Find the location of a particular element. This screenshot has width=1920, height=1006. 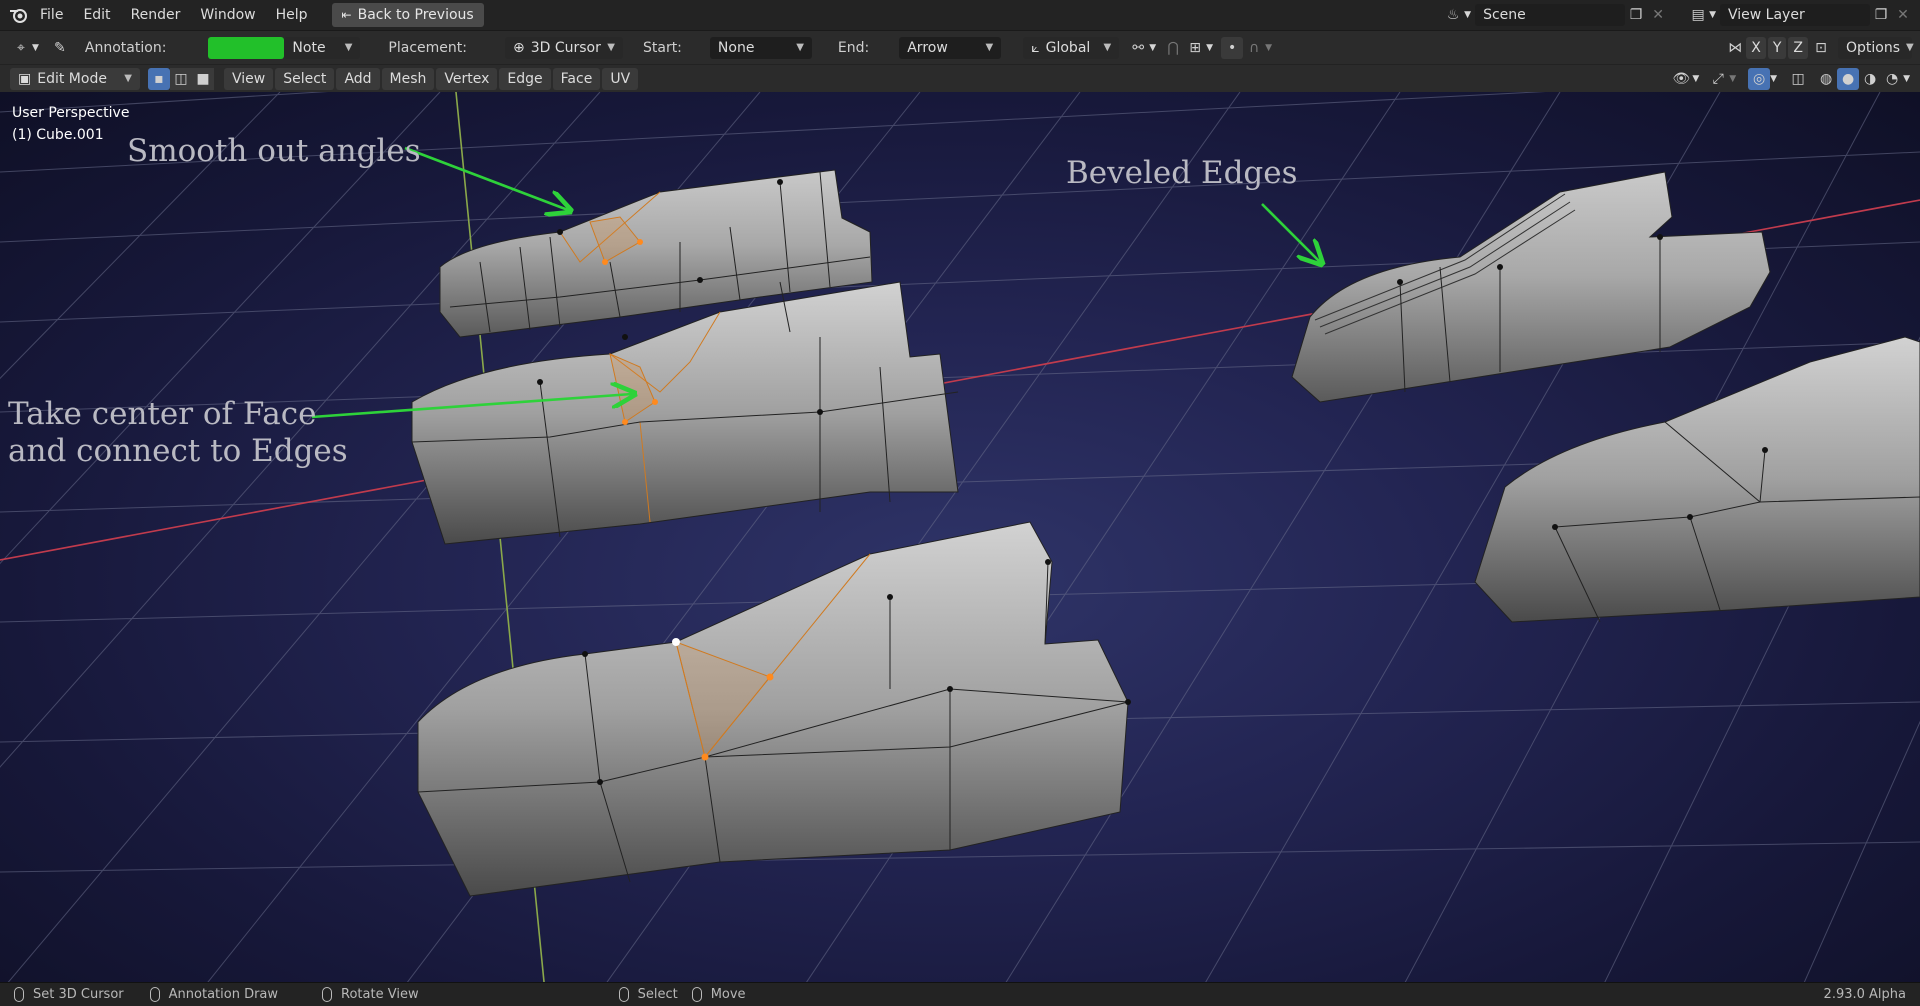

menu-uv: UV is located at coordinates (620, 78).